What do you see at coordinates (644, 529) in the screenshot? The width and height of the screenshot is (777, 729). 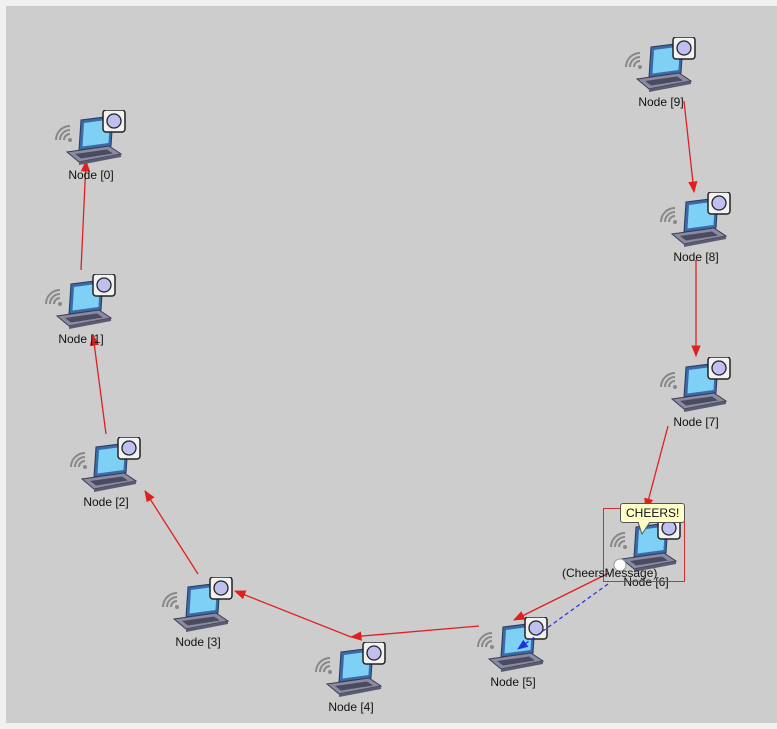 I see `bubble-tail-icon` at bounding box center [644, 529].